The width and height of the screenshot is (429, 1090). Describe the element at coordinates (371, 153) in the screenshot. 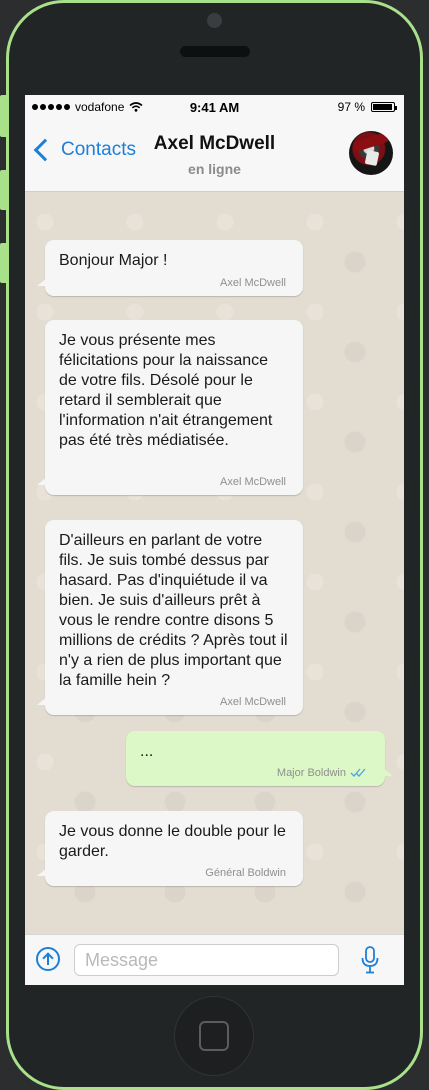

I see `avatar` at that location.